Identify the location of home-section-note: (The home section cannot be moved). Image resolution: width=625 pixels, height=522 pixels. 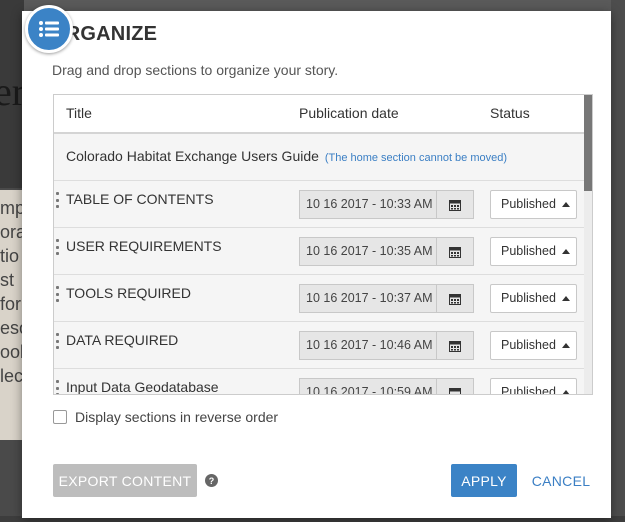
(416, 158).